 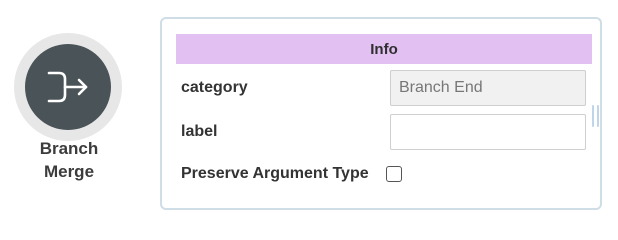 I want to click on category-field: Branch End, so click(x=488, y=88).